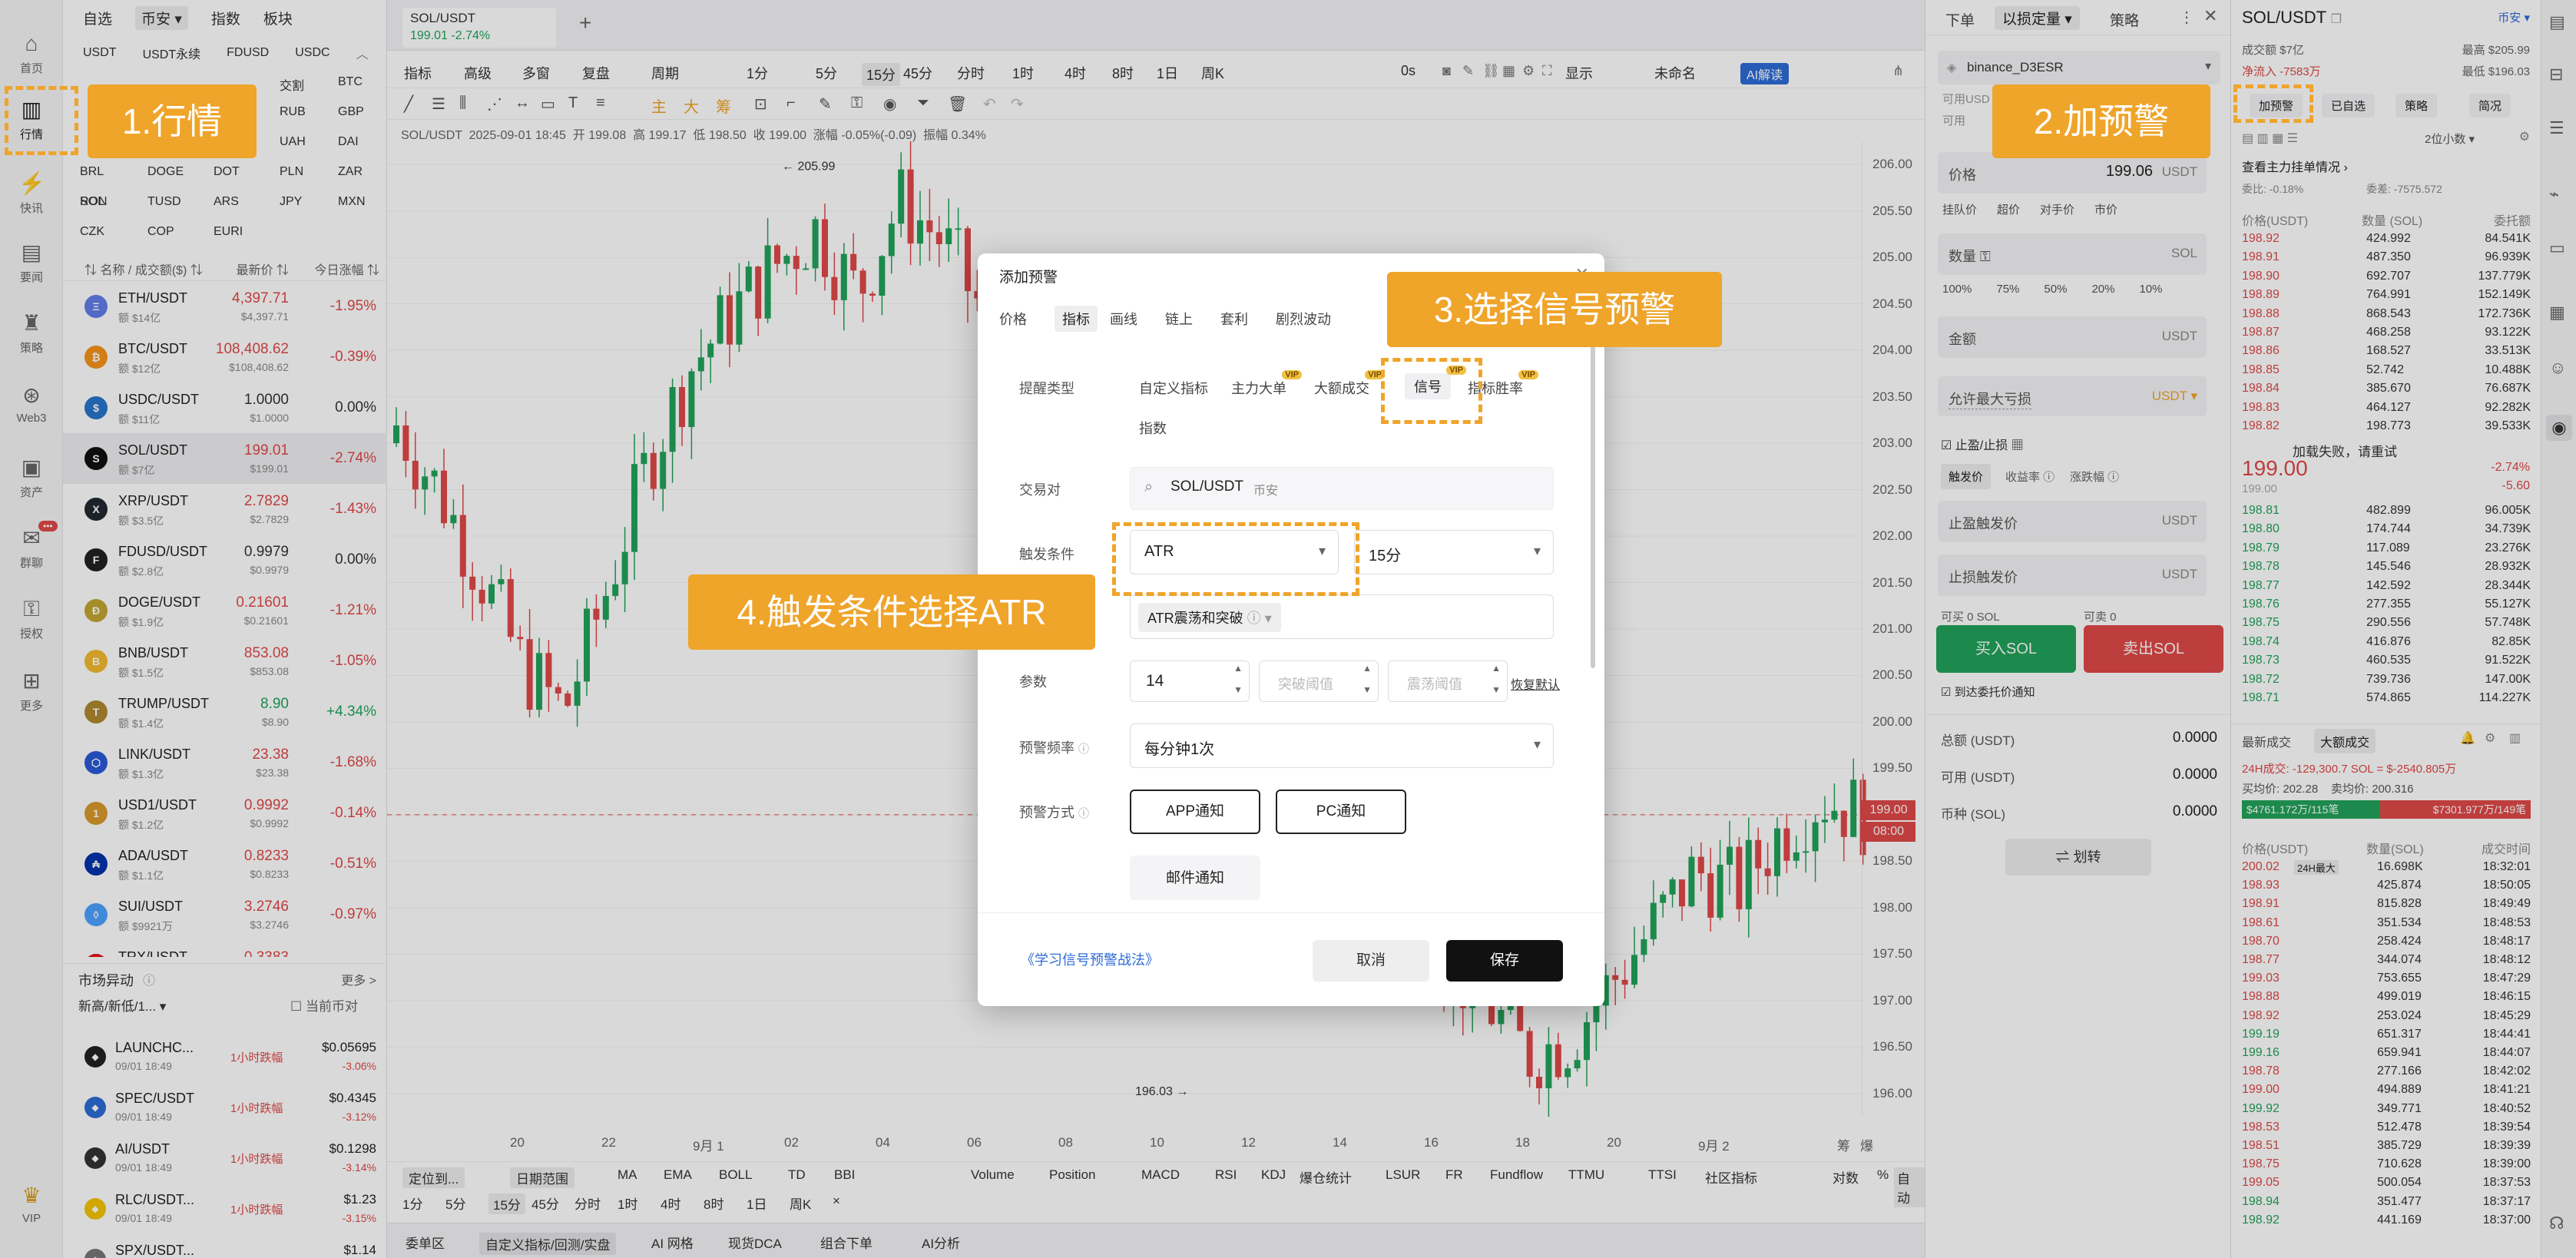  Describe the element at coordinates (891, 612) in the screenshot. I see `callout-step4: 4.触发条件选择ATR` at that location.